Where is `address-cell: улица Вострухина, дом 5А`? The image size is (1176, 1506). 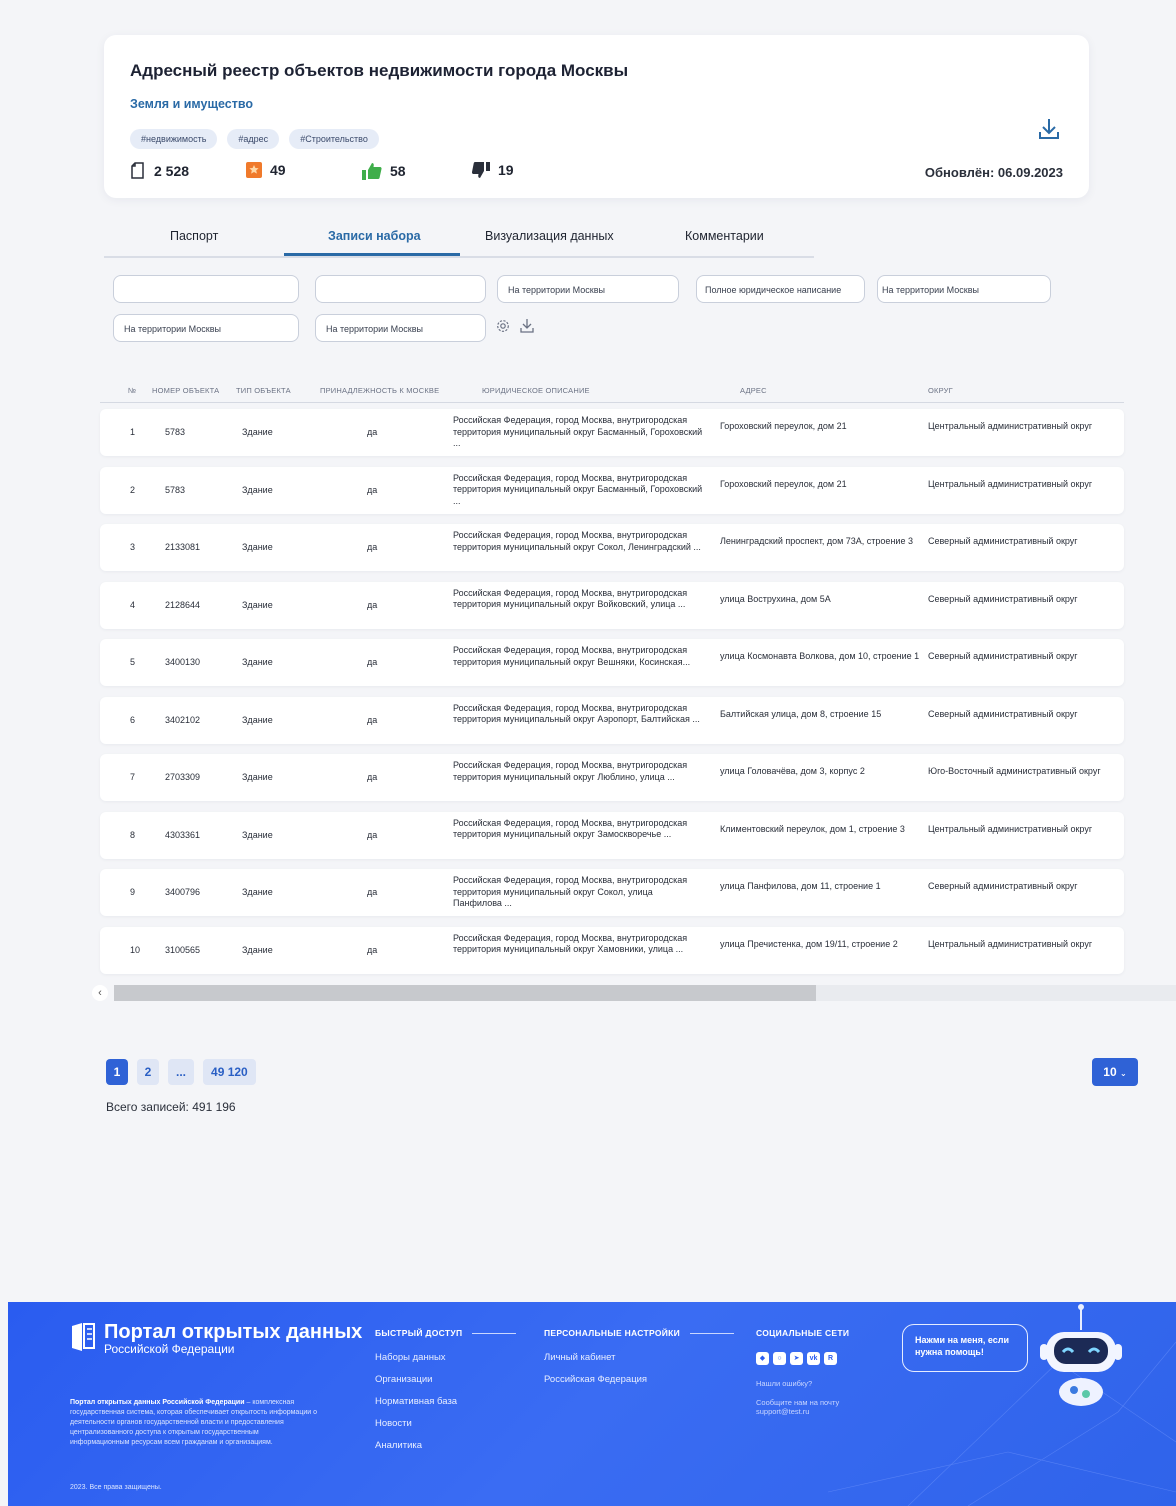
address-cell: улица Вострухина, дом 5А is located at coordinates (775, 598).